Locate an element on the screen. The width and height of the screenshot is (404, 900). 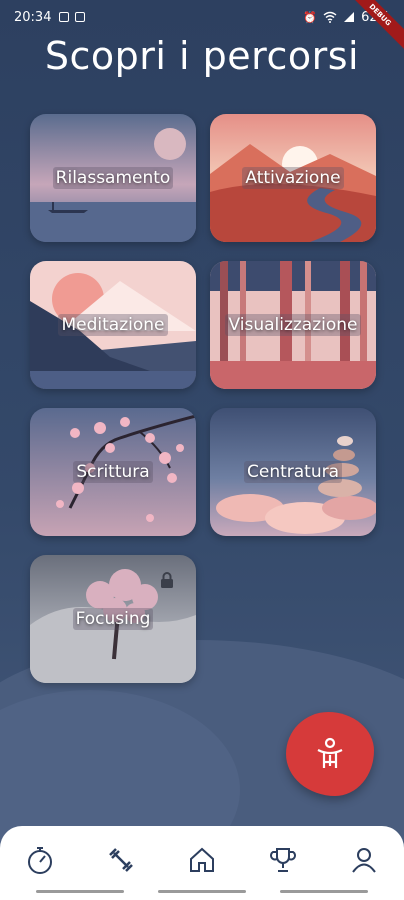
profile-icon is located at coordinates (363, 860).